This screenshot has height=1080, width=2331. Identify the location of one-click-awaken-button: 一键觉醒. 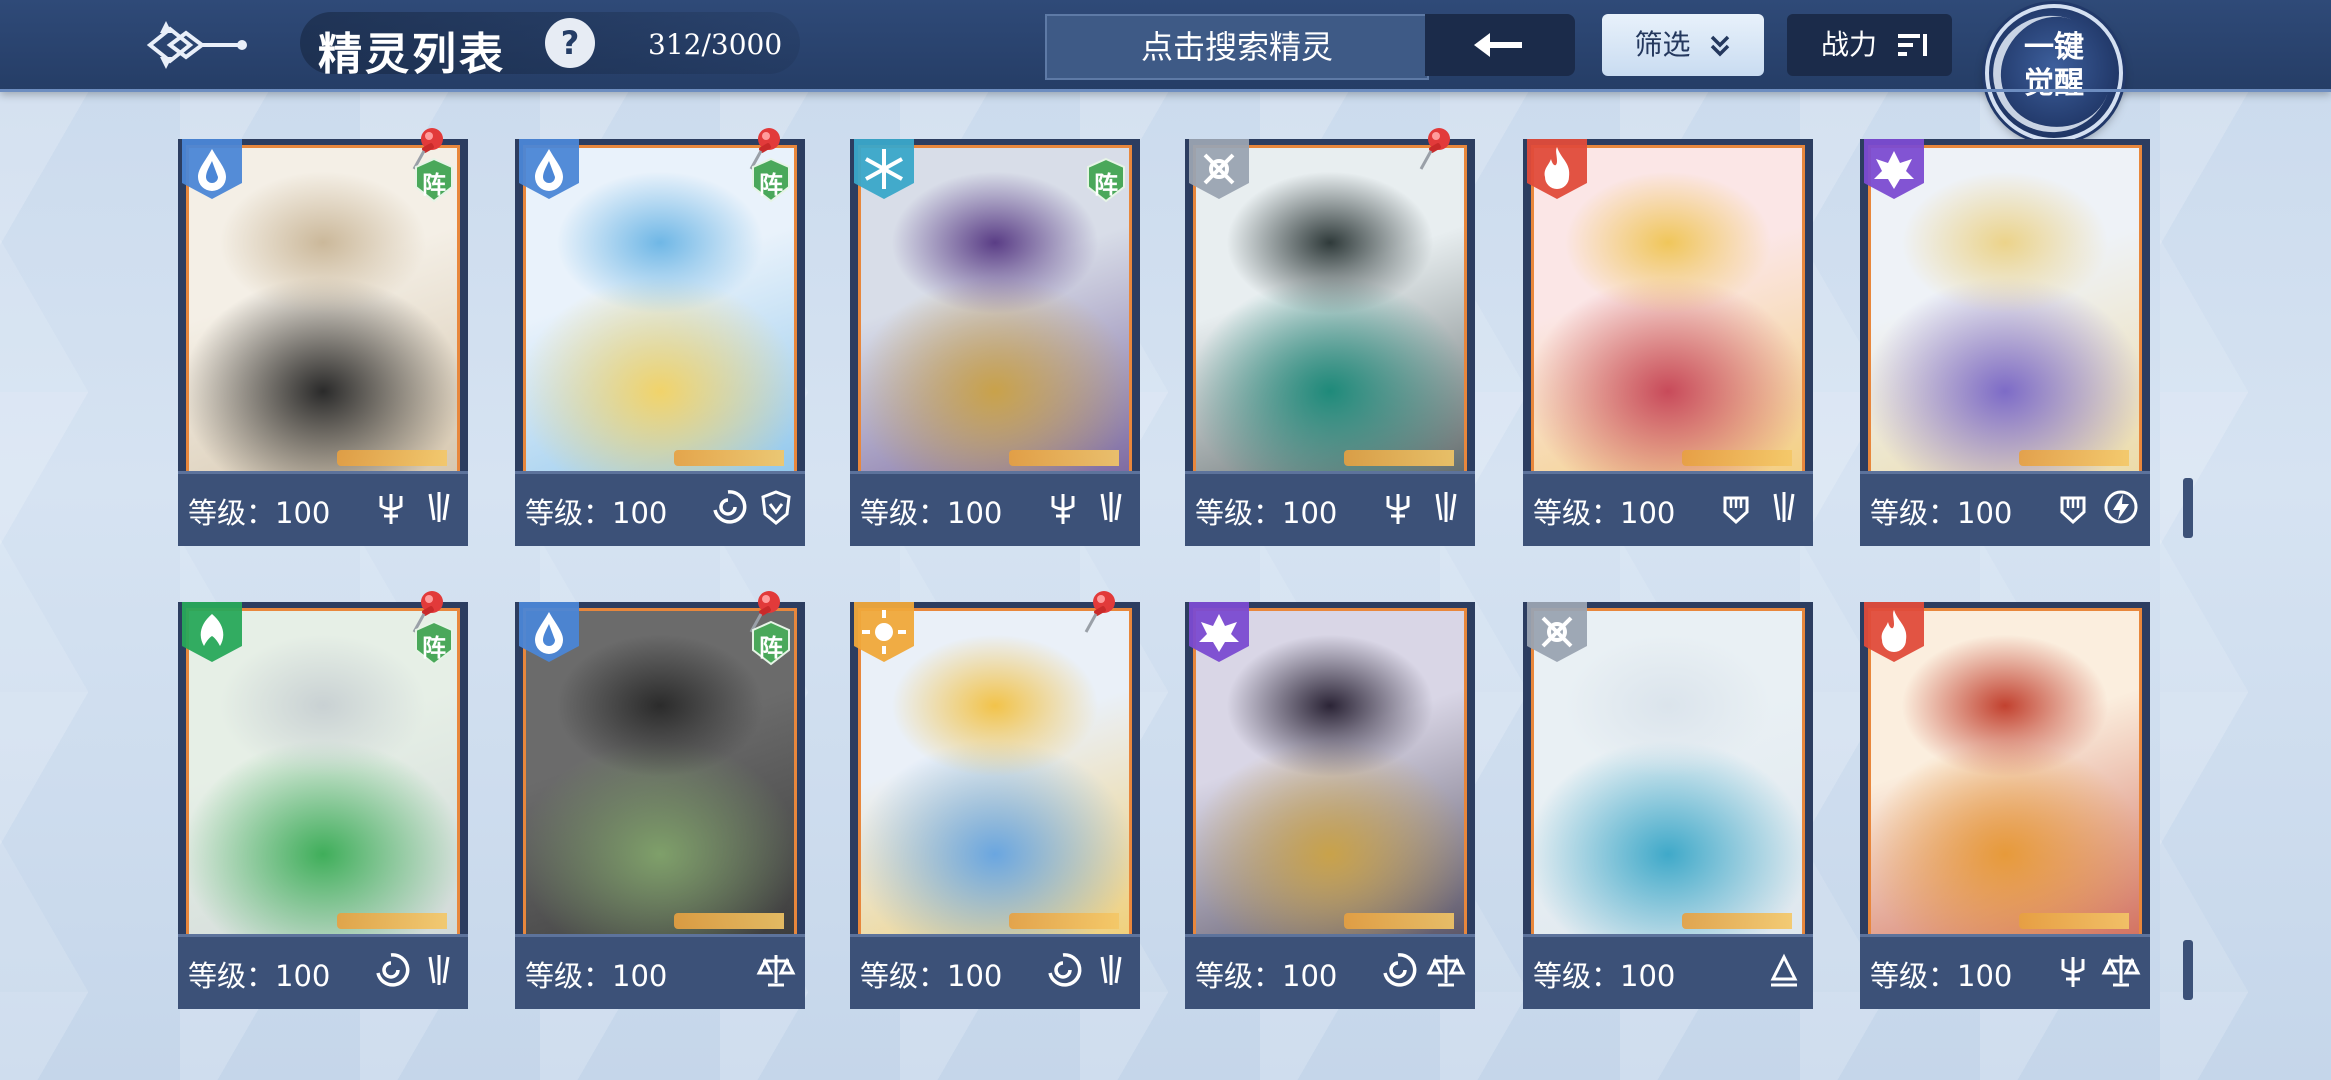
(2054, 73).